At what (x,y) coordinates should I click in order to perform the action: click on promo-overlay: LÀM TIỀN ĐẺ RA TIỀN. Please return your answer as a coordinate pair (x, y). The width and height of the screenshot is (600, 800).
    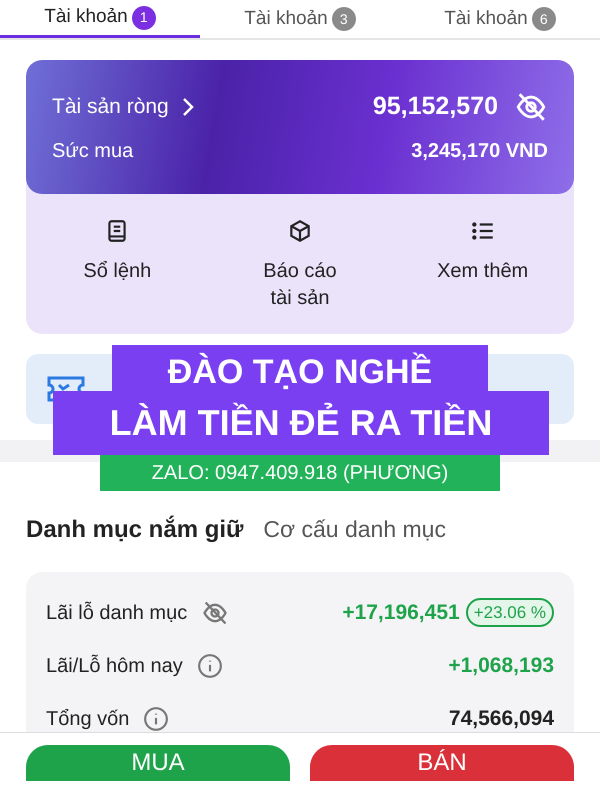
    Looking at the image, I should click on (301, 423).